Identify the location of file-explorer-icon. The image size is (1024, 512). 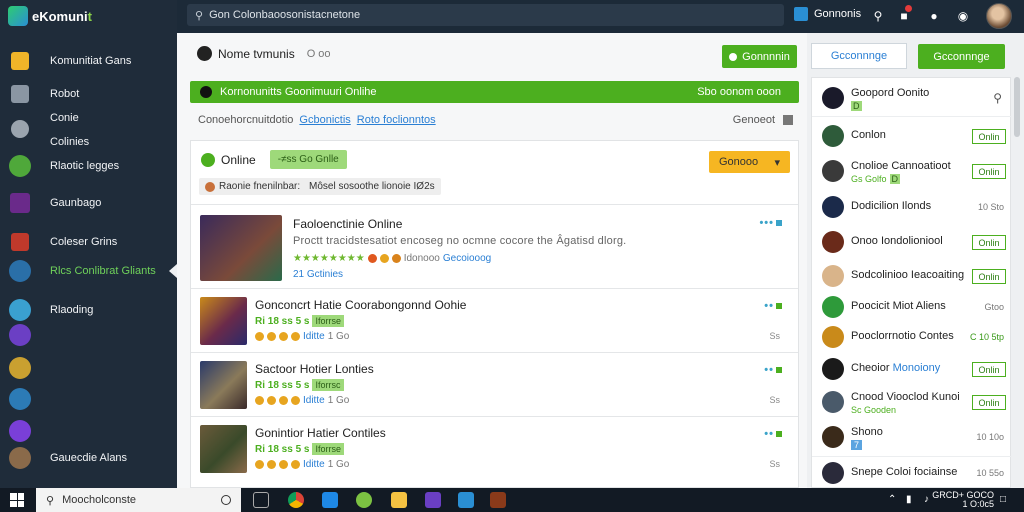
(399, 500).